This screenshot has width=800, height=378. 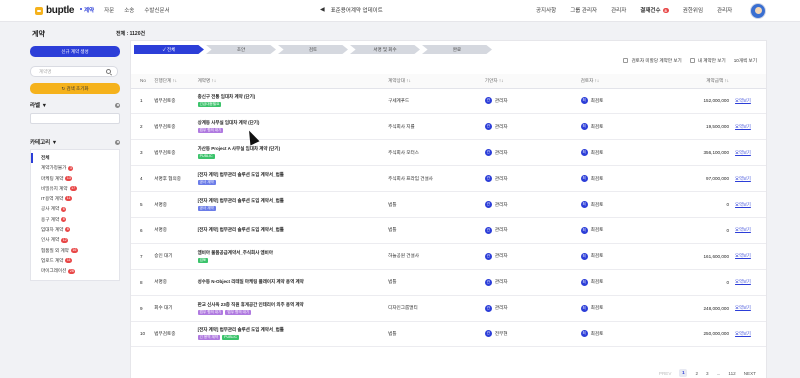 I want to click on menu-notice: 공지사항, so click(x=546, y=10).